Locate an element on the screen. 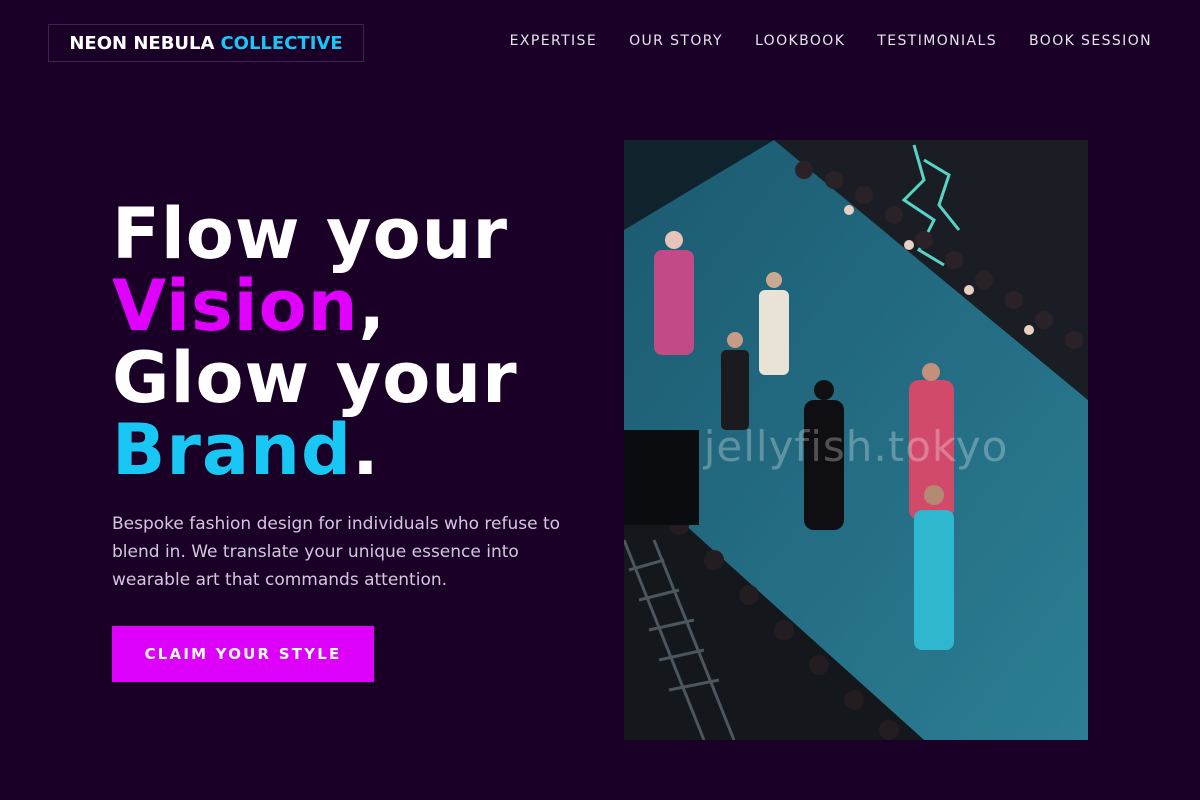 Image resolution: width=1200 pixels, height=800 pixels. nav-item-our-story: OUR STORY is located at coordinates (676, 41).